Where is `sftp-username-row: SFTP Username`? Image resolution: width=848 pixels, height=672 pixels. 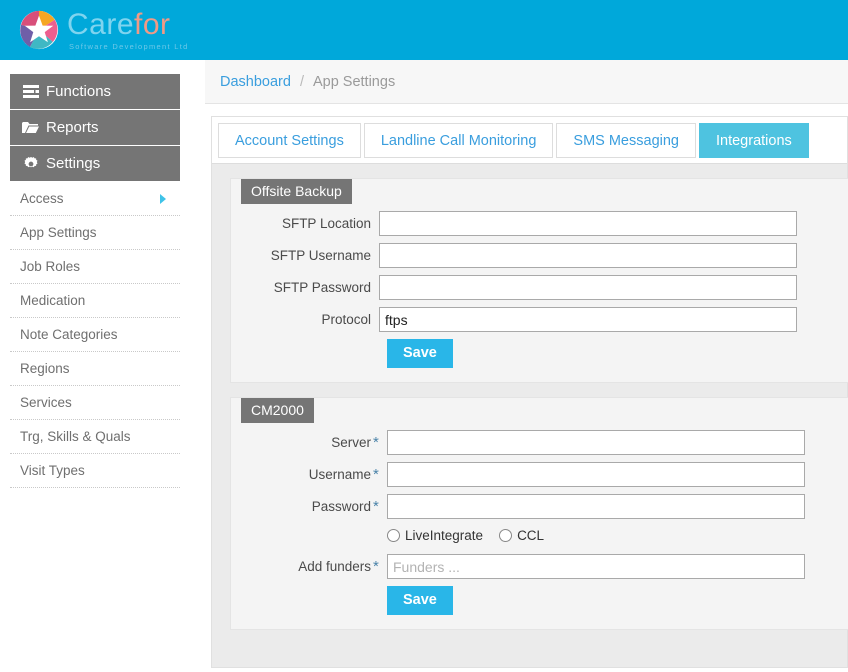
sftp-username-row: SFTP Username is located at coordinates (539, 255).